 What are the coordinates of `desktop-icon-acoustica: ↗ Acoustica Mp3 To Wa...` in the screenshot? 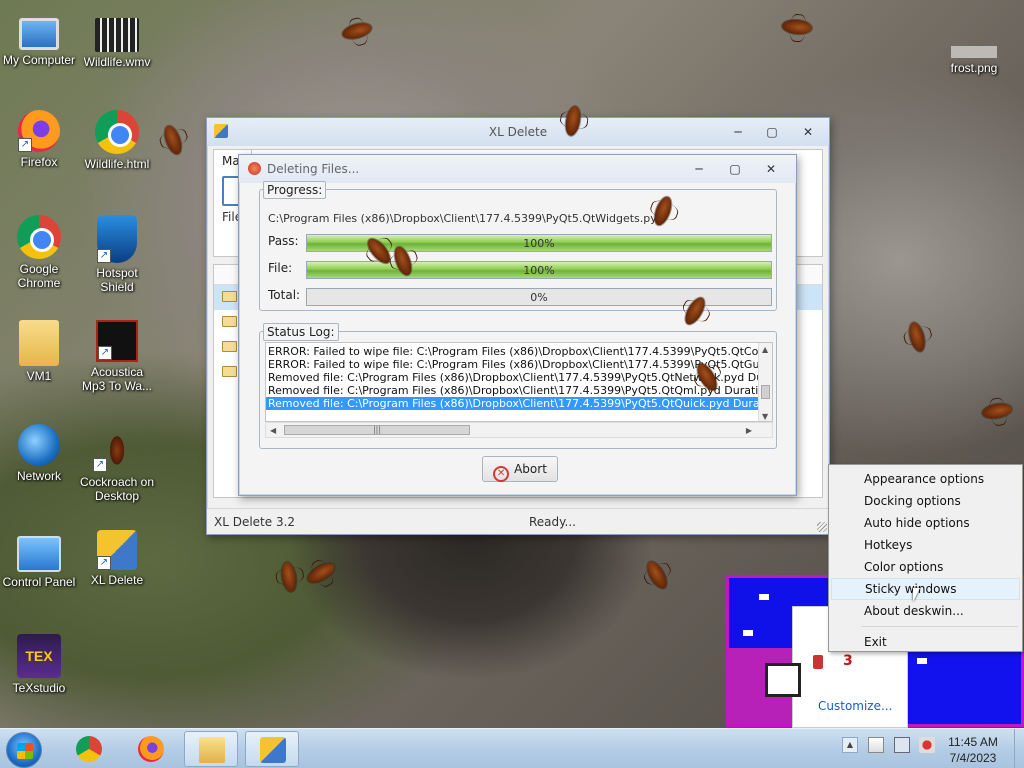 It's located at (117, 356).